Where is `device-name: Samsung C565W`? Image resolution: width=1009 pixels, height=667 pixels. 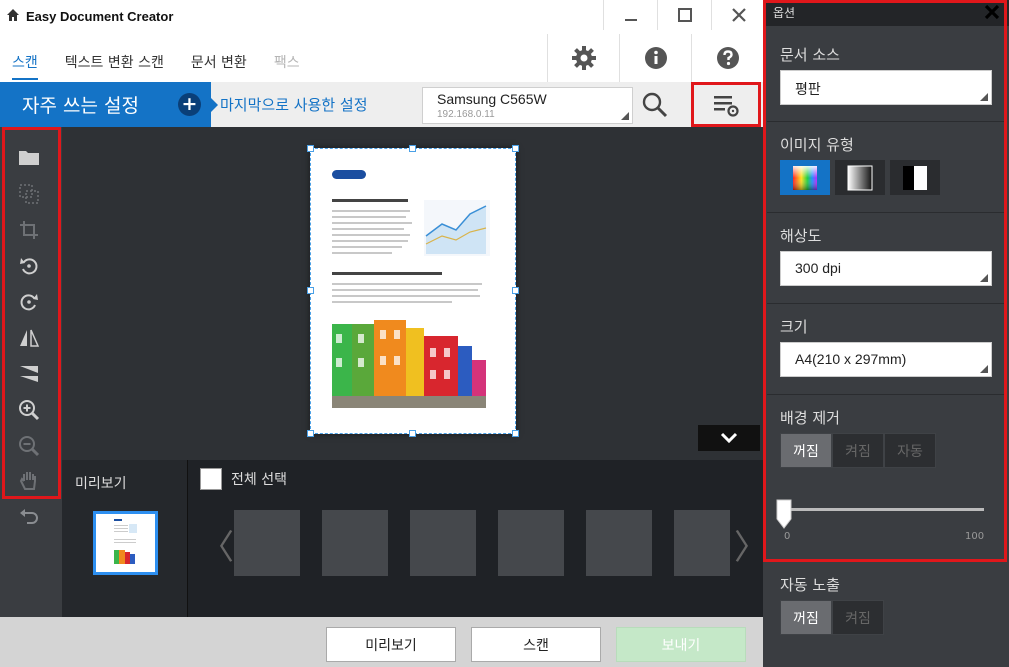
device-name: Samsung C565W is located at coordinates (492, 99).